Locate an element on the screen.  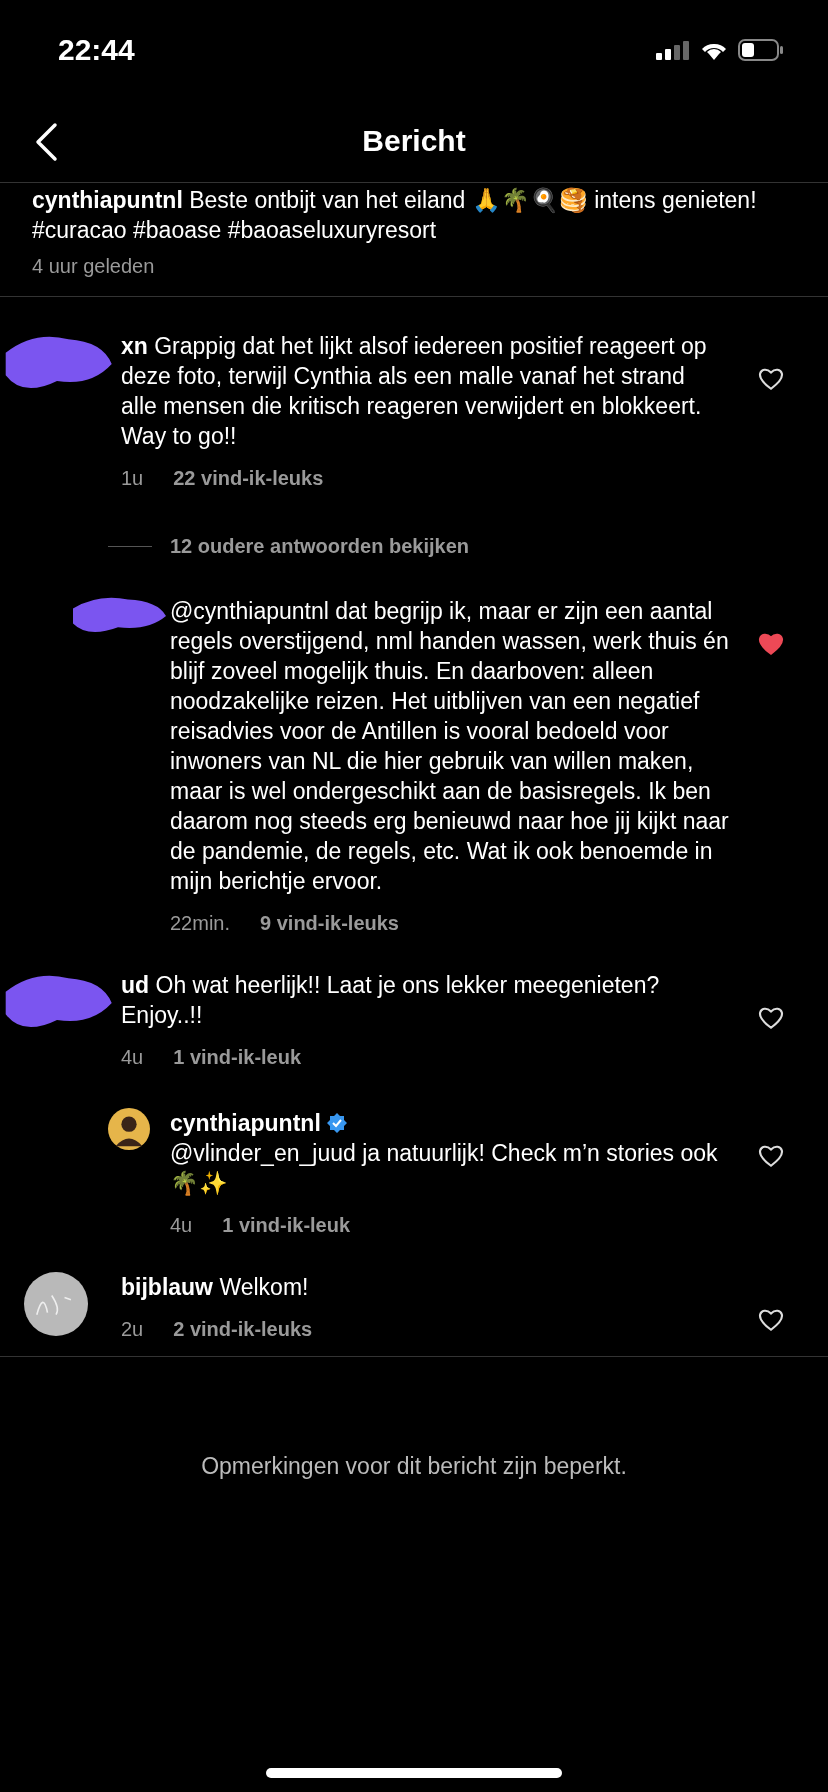
comments-limited-notice: Opmerkingen voor dit bericht zijn beperkt. is located at coordinates (414, 1466).